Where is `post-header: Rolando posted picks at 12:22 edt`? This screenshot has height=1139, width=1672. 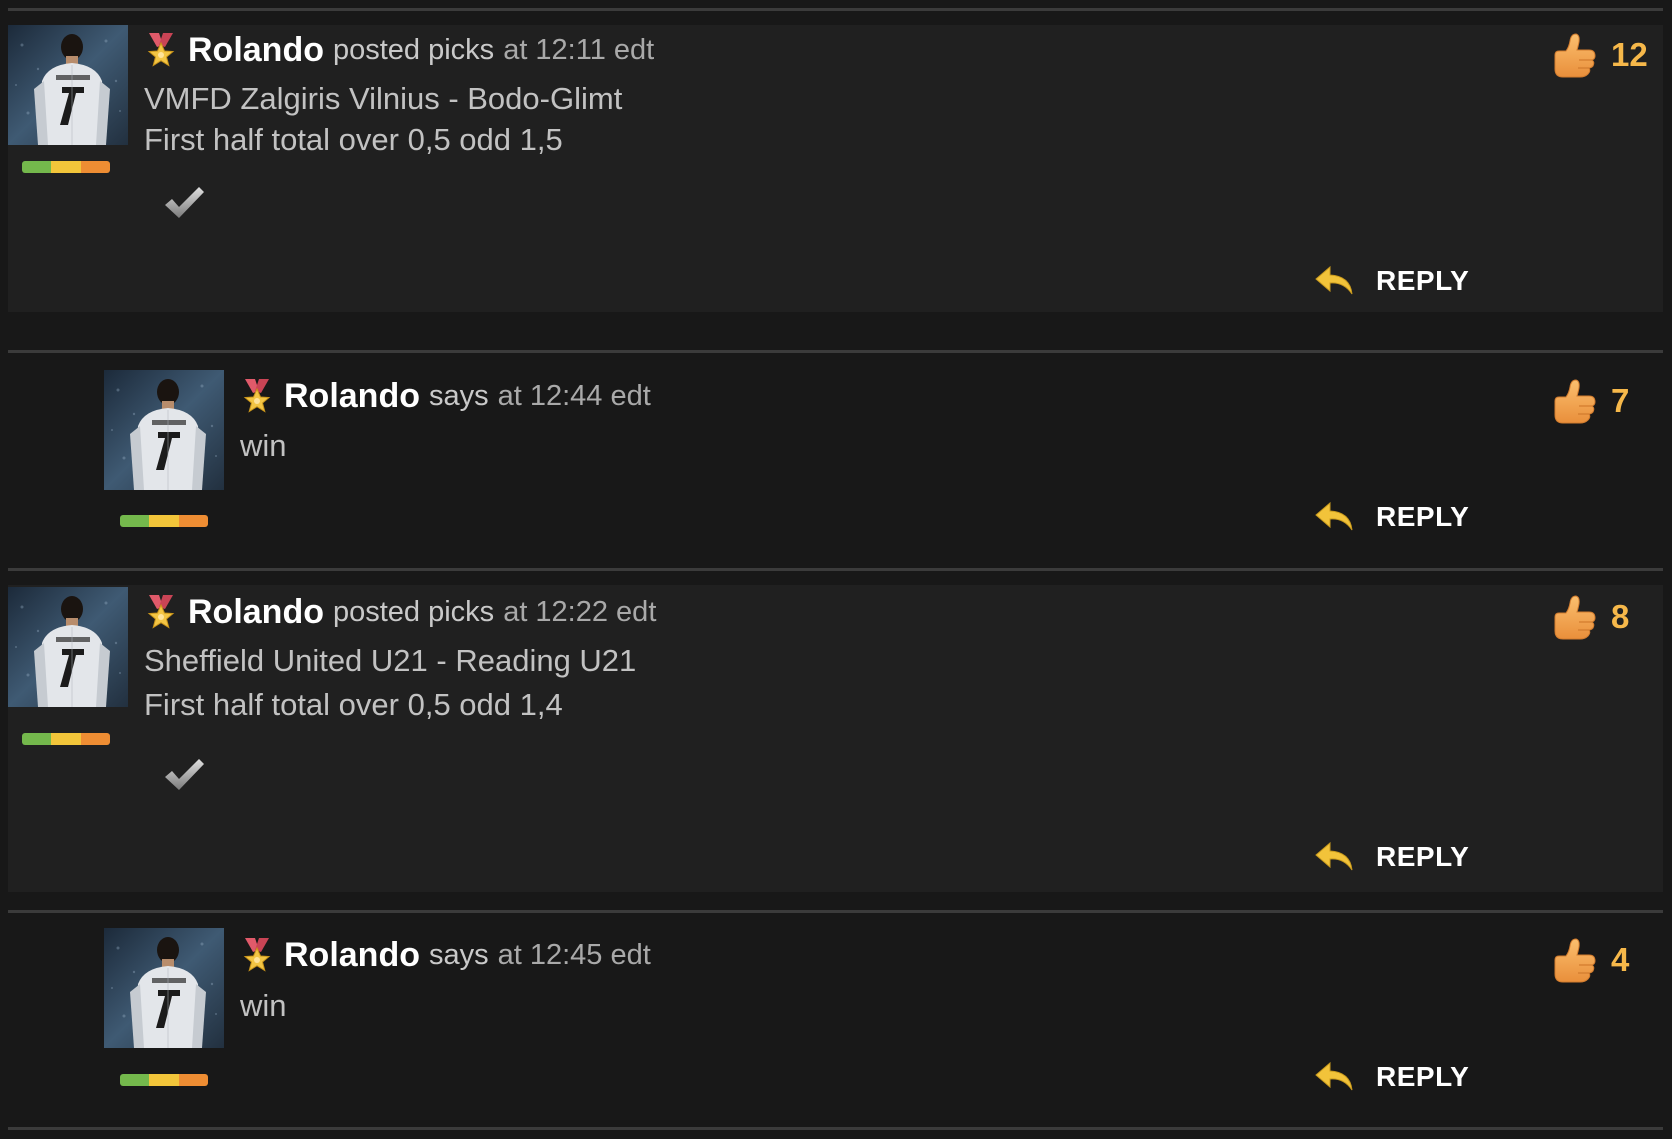
post-header: Rolando posted picks at 12:22 edt is located at coordinates (400, 612).